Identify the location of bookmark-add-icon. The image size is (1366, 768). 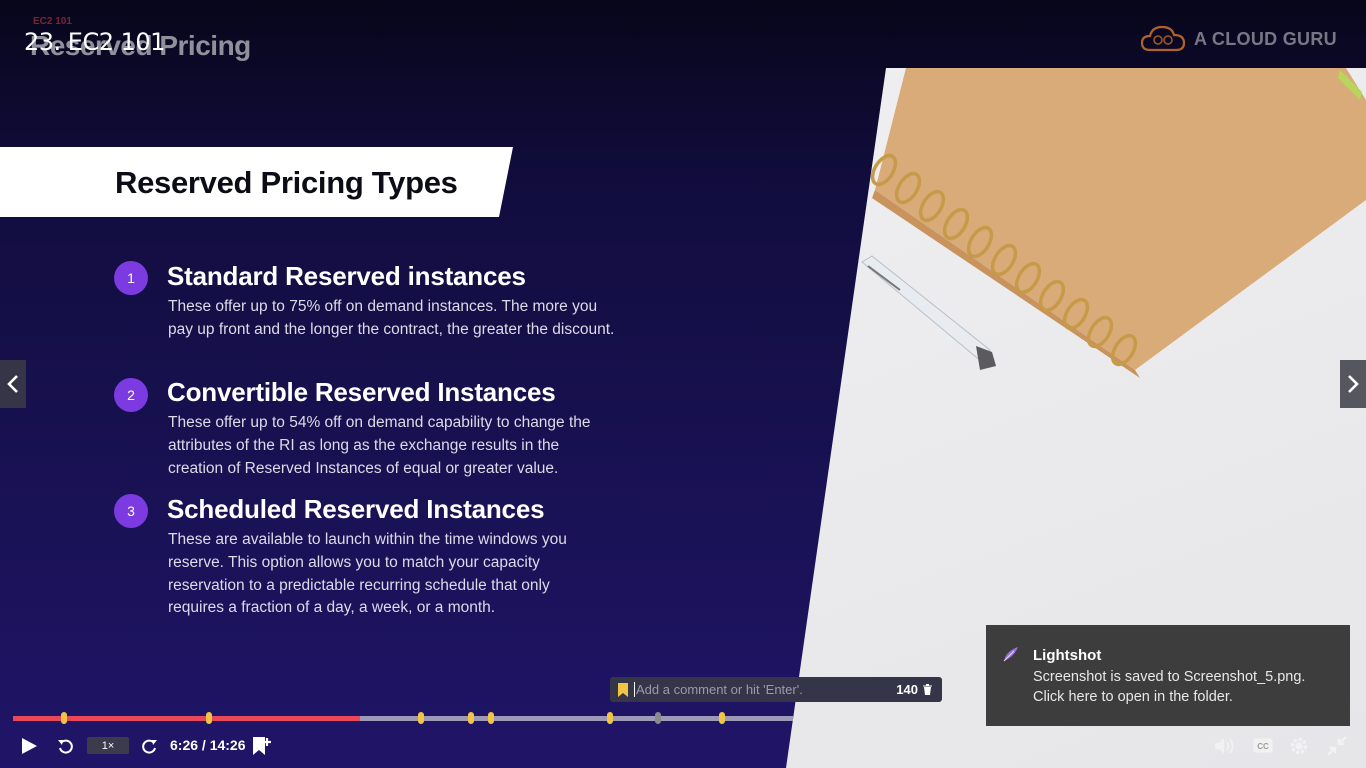
(262, 746).